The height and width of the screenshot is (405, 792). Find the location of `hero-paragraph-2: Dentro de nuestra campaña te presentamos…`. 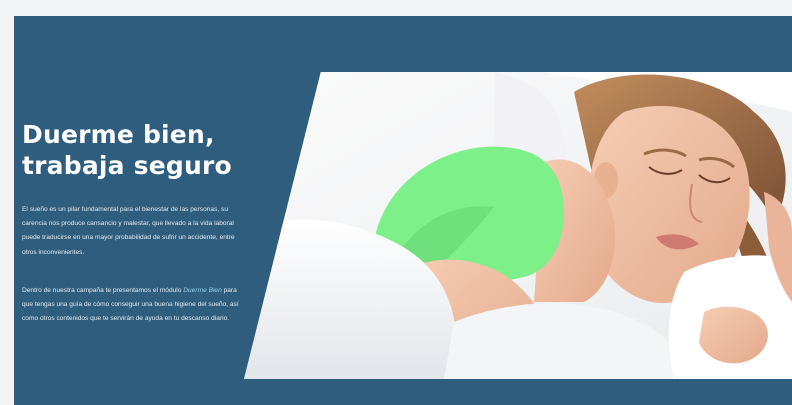

hero-paragraph-2: Dentro de nuestra campaña te presentamos… is located at coordinates (133, 305).